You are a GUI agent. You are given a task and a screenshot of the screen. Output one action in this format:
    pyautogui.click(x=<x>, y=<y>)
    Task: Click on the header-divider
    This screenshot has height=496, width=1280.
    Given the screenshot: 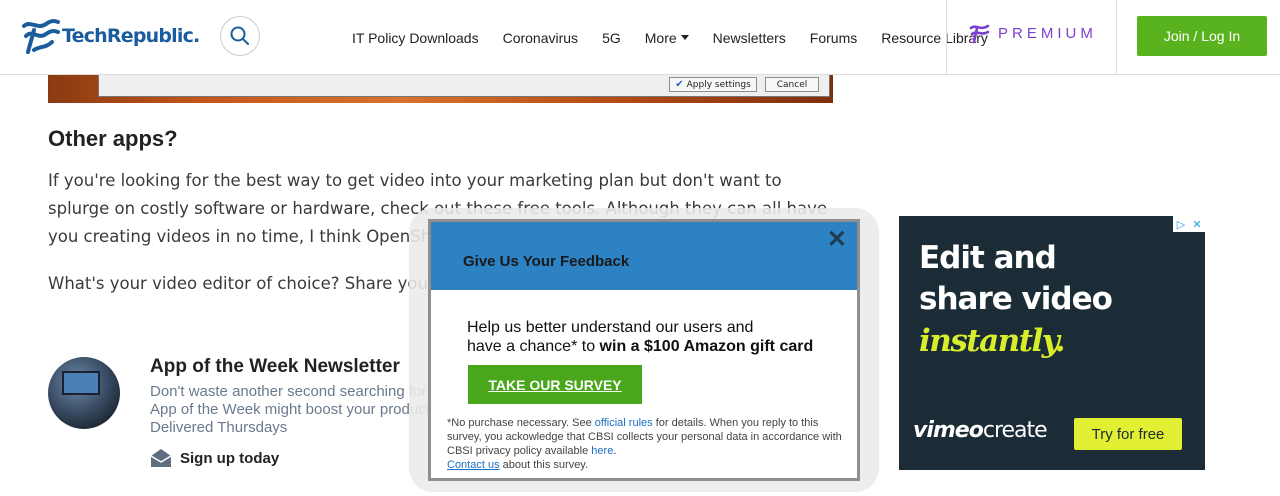 What is the action you would take?
    pyautogui.click(x=946, y=37)
    